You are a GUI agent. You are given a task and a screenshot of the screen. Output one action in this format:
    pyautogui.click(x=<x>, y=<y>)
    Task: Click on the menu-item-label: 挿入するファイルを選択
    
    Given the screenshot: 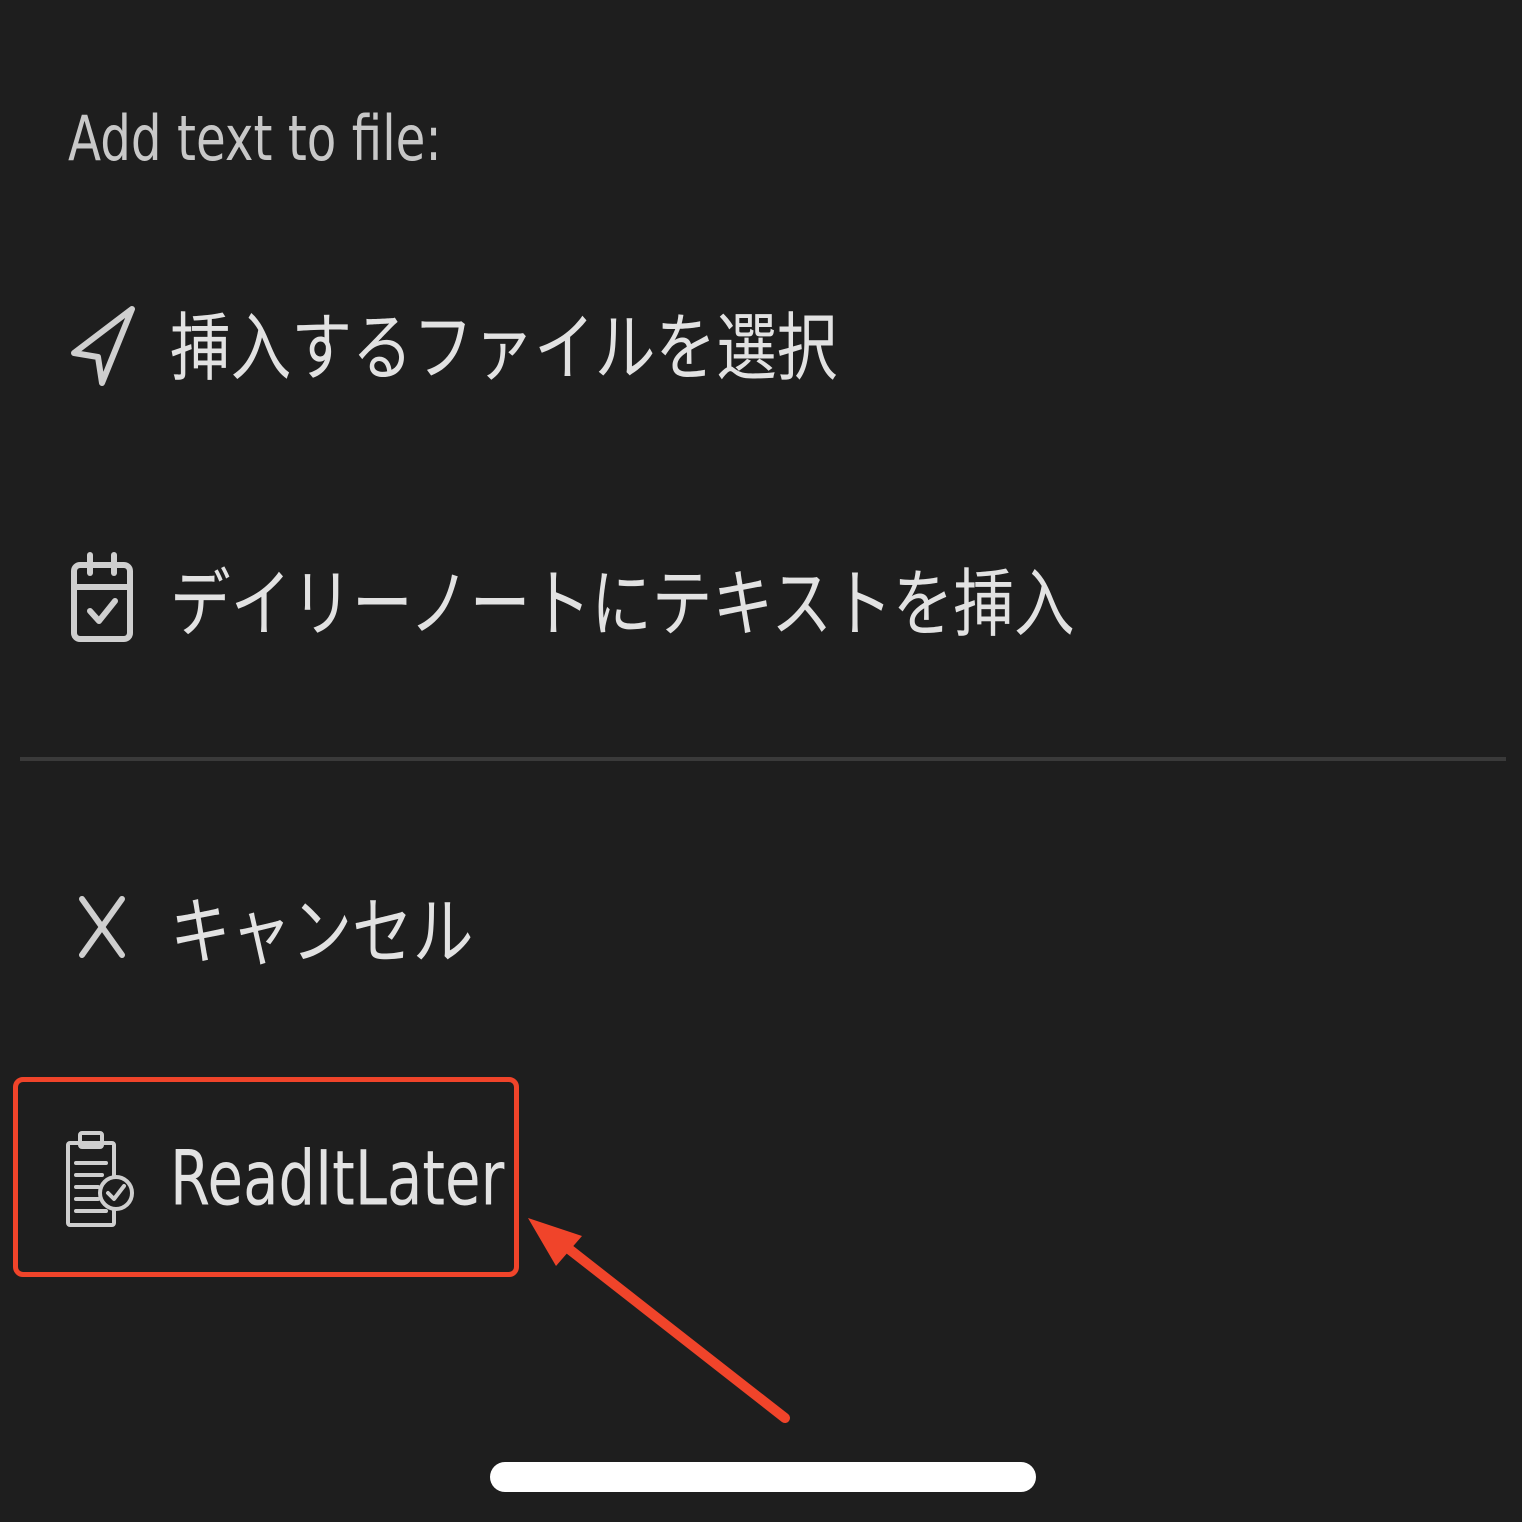 What is the action you would take?
    pyautogui.click(x=504, y=348)
    